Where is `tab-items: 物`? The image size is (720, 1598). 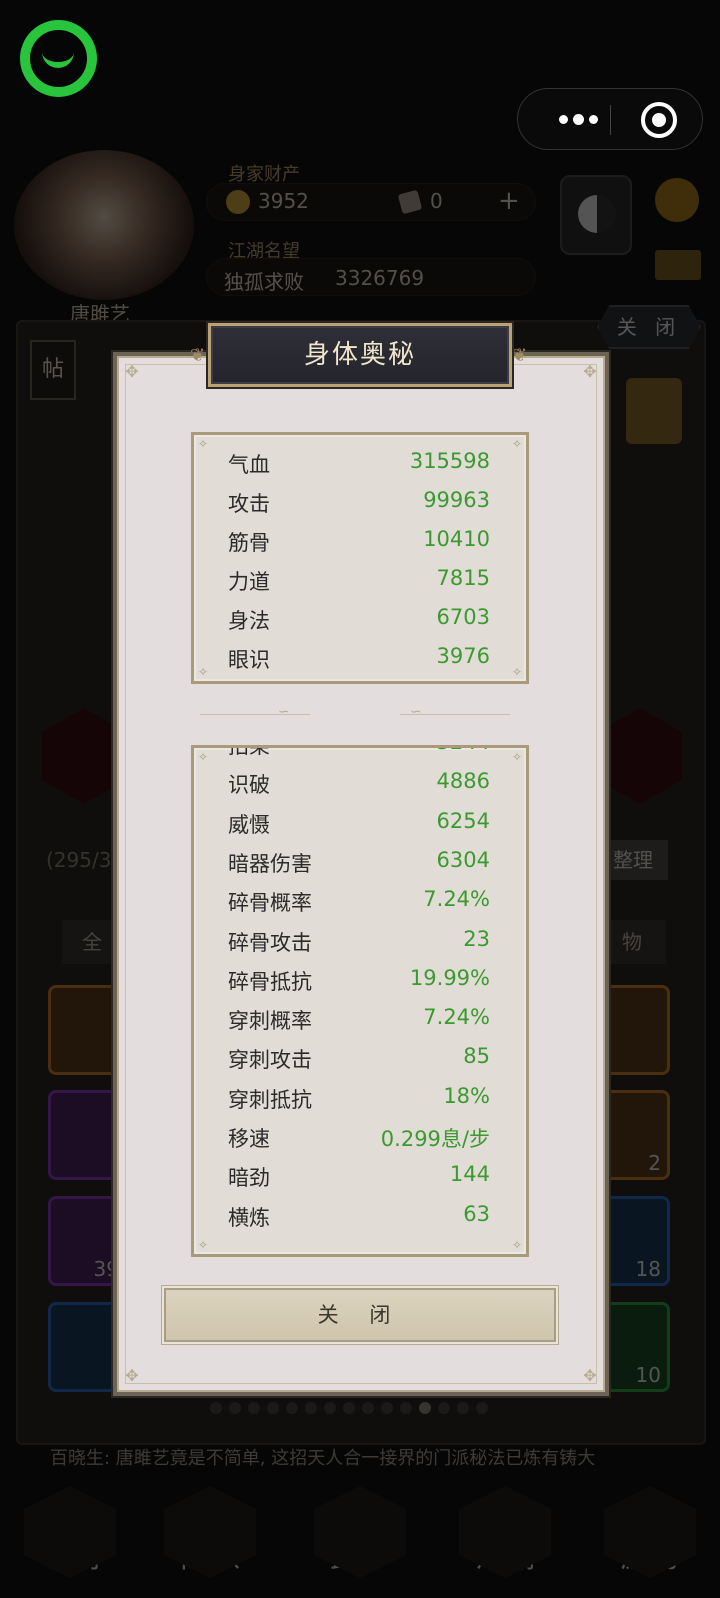
tab-items: 物 is located at coordinates (632, 942).